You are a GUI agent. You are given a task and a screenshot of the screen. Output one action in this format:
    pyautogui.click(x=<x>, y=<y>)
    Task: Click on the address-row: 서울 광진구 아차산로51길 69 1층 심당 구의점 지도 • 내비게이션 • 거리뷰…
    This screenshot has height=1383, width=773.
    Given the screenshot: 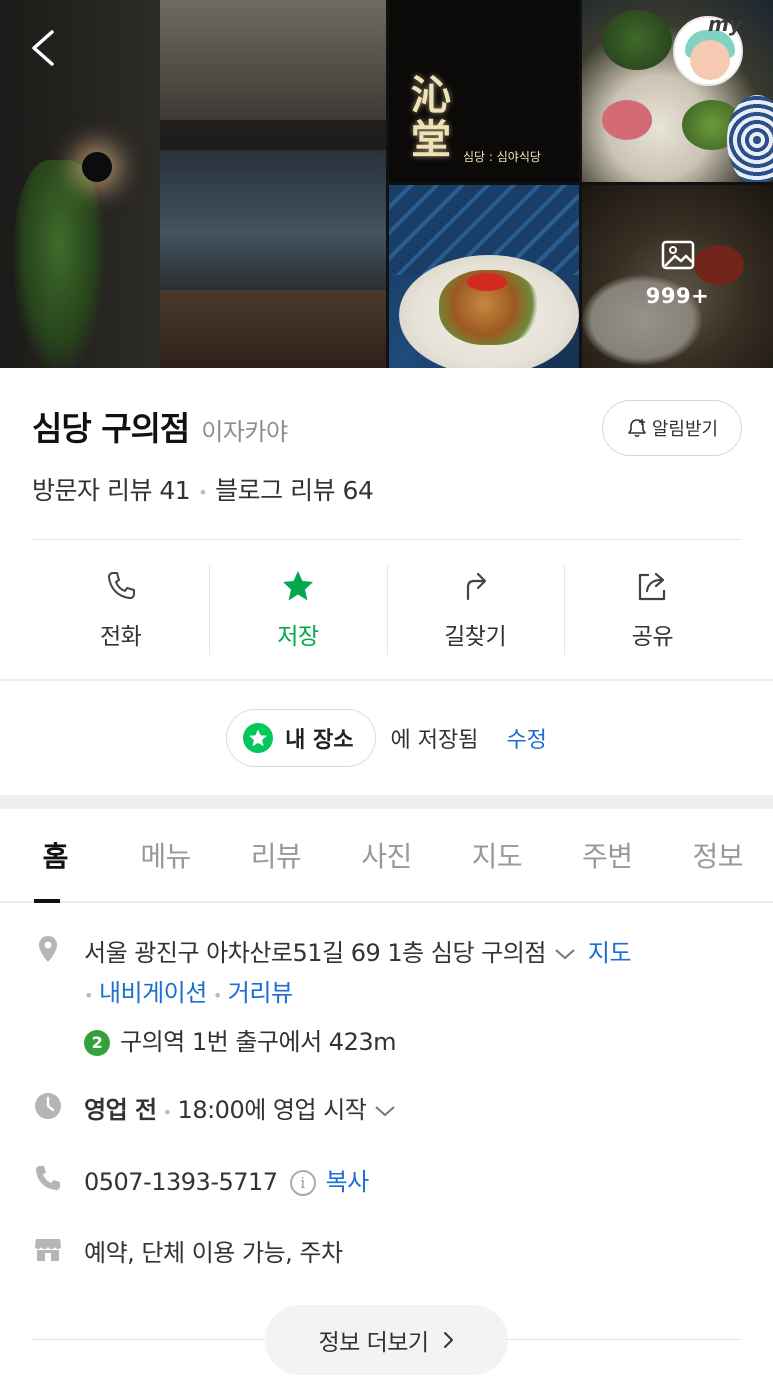 What is the action you would take?
    pyautogui.click(x=332, y=997)
    